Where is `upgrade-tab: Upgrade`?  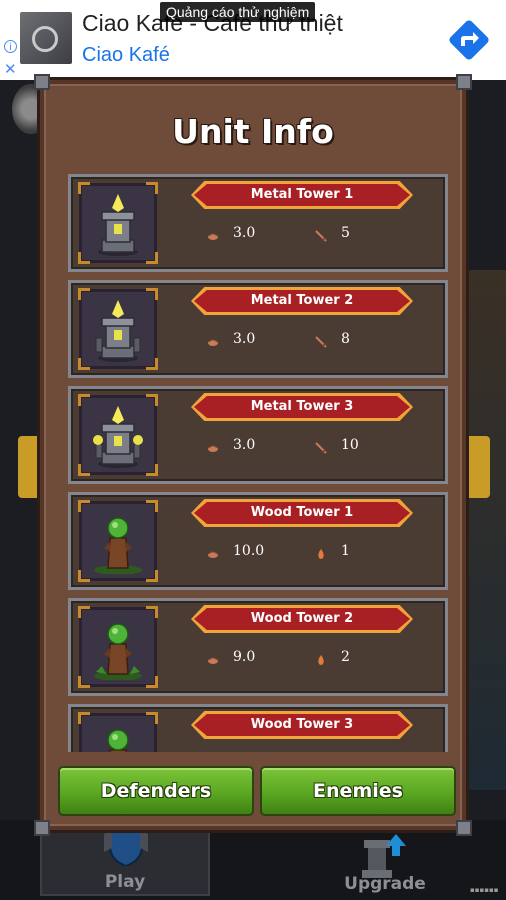
upgrade-tab: Upgrade is located at coordinates (385, 860).